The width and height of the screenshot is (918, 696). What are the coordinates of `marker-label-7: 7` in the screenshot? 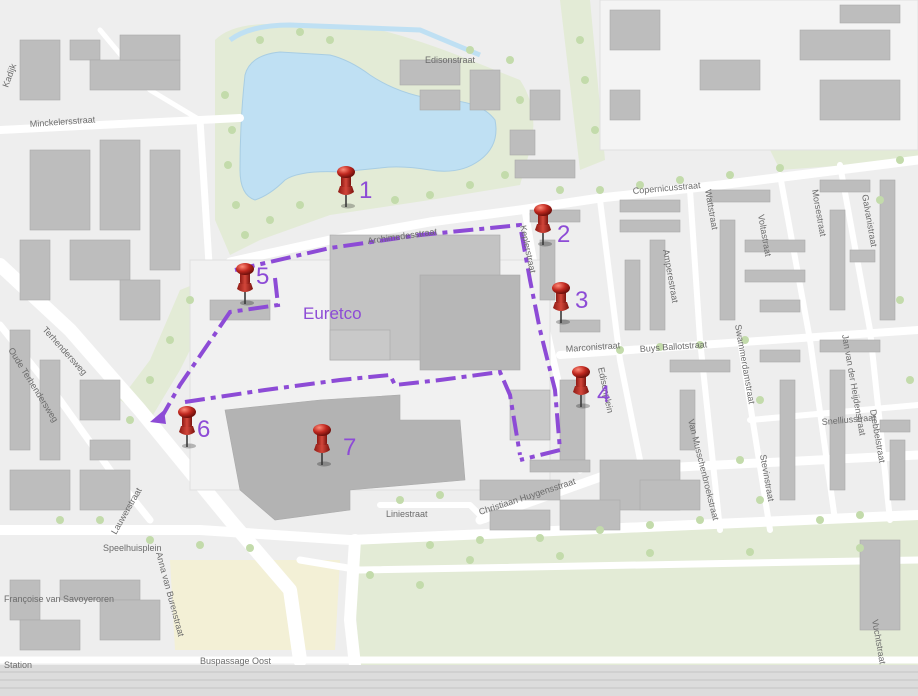 It's located at (349, 447).